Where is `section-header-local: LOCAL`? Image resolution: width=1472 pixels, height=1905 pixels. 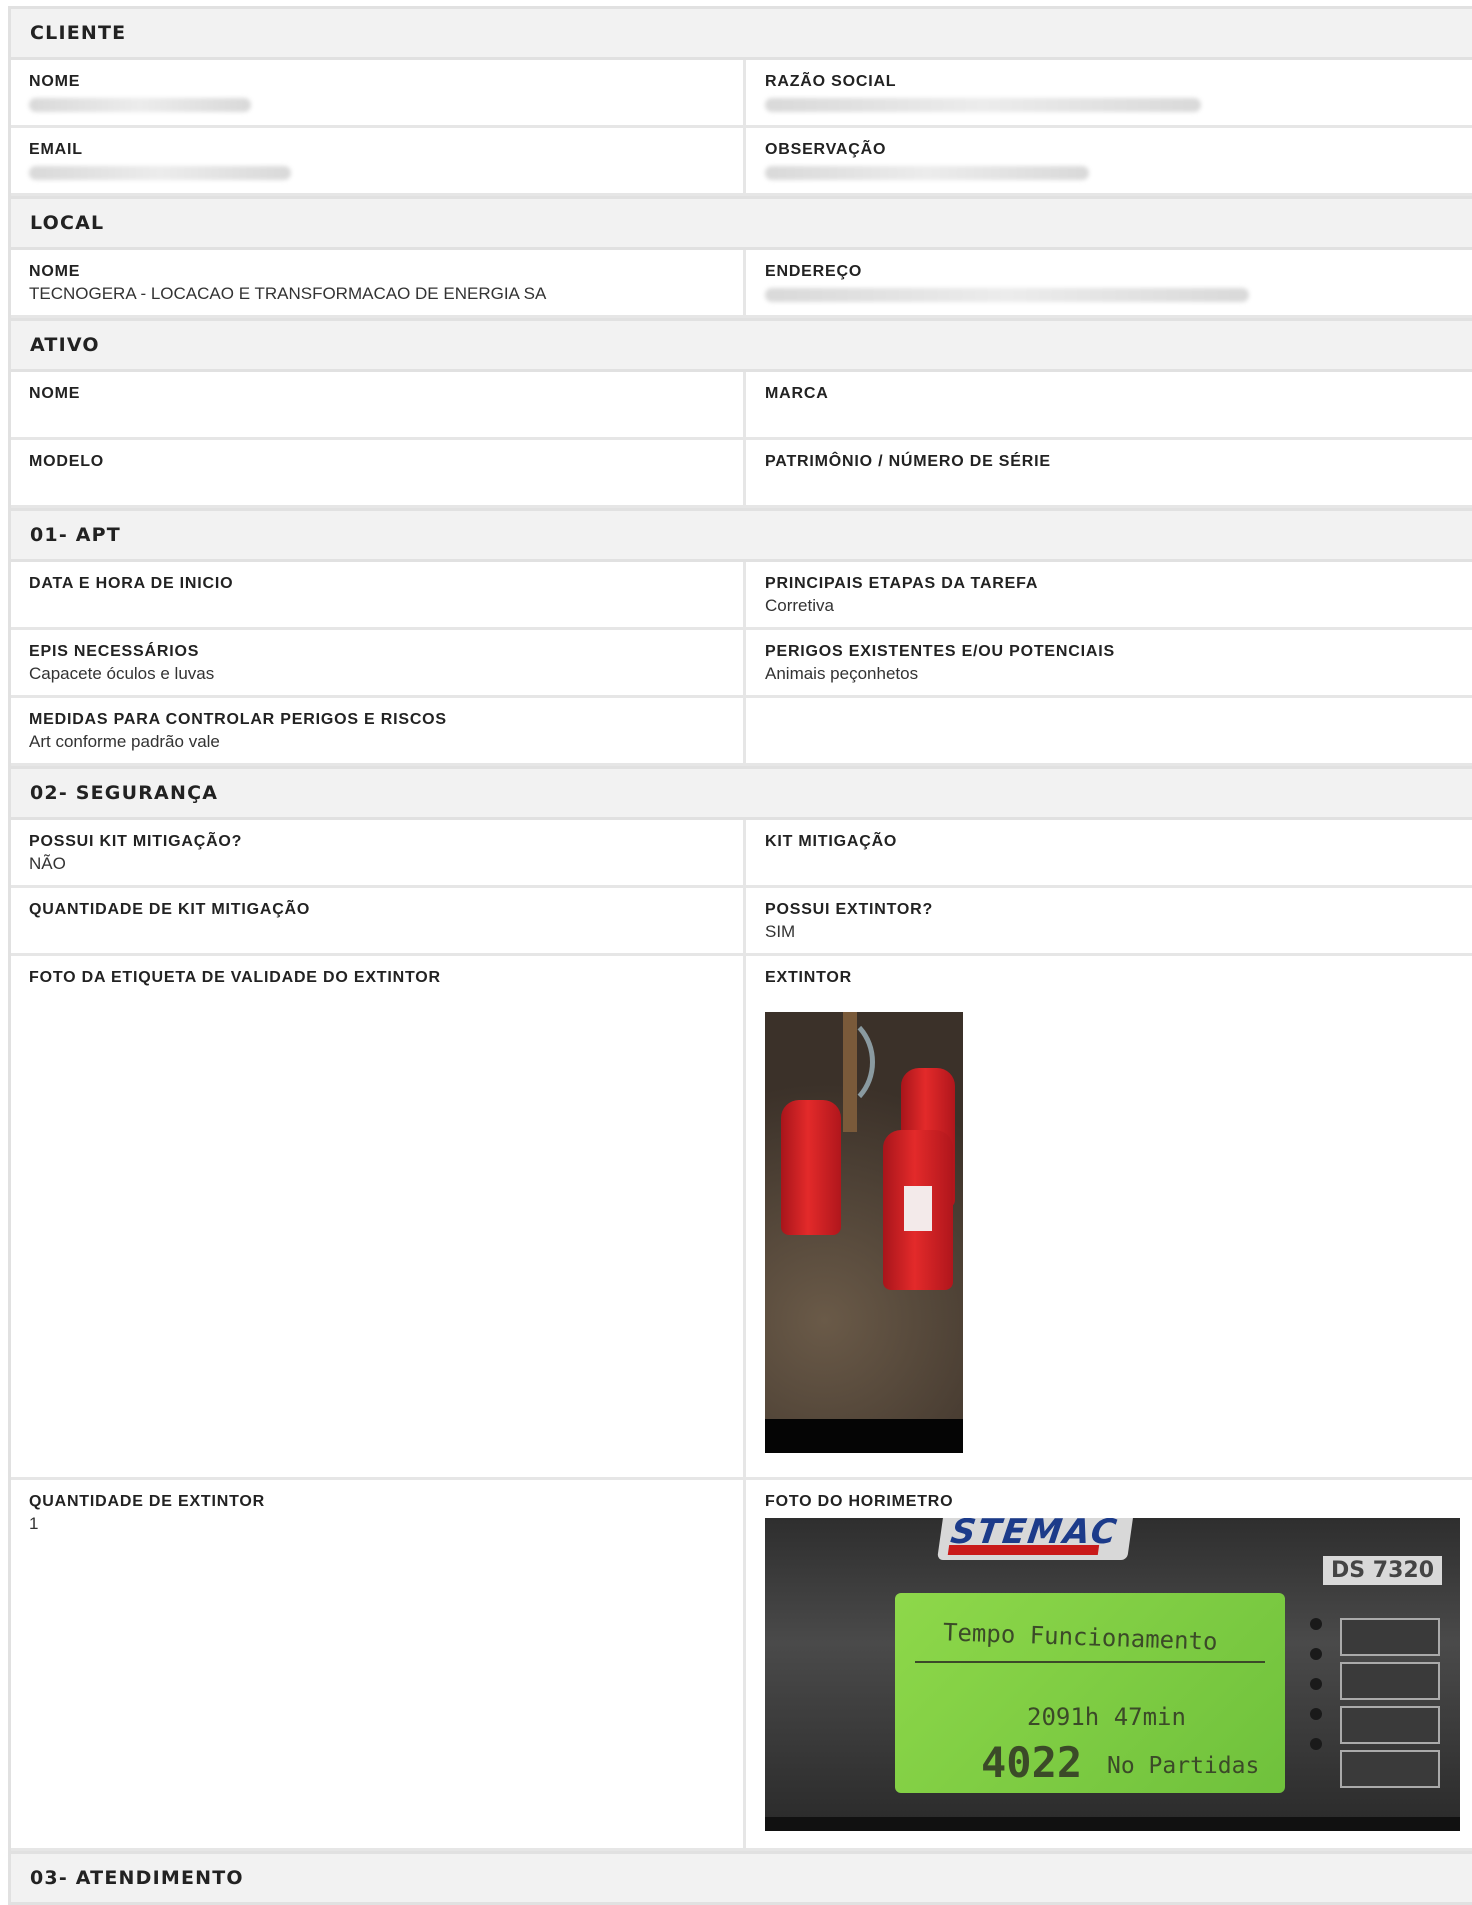
section-header-local: LOCAL is located at coordinates (741, 223).